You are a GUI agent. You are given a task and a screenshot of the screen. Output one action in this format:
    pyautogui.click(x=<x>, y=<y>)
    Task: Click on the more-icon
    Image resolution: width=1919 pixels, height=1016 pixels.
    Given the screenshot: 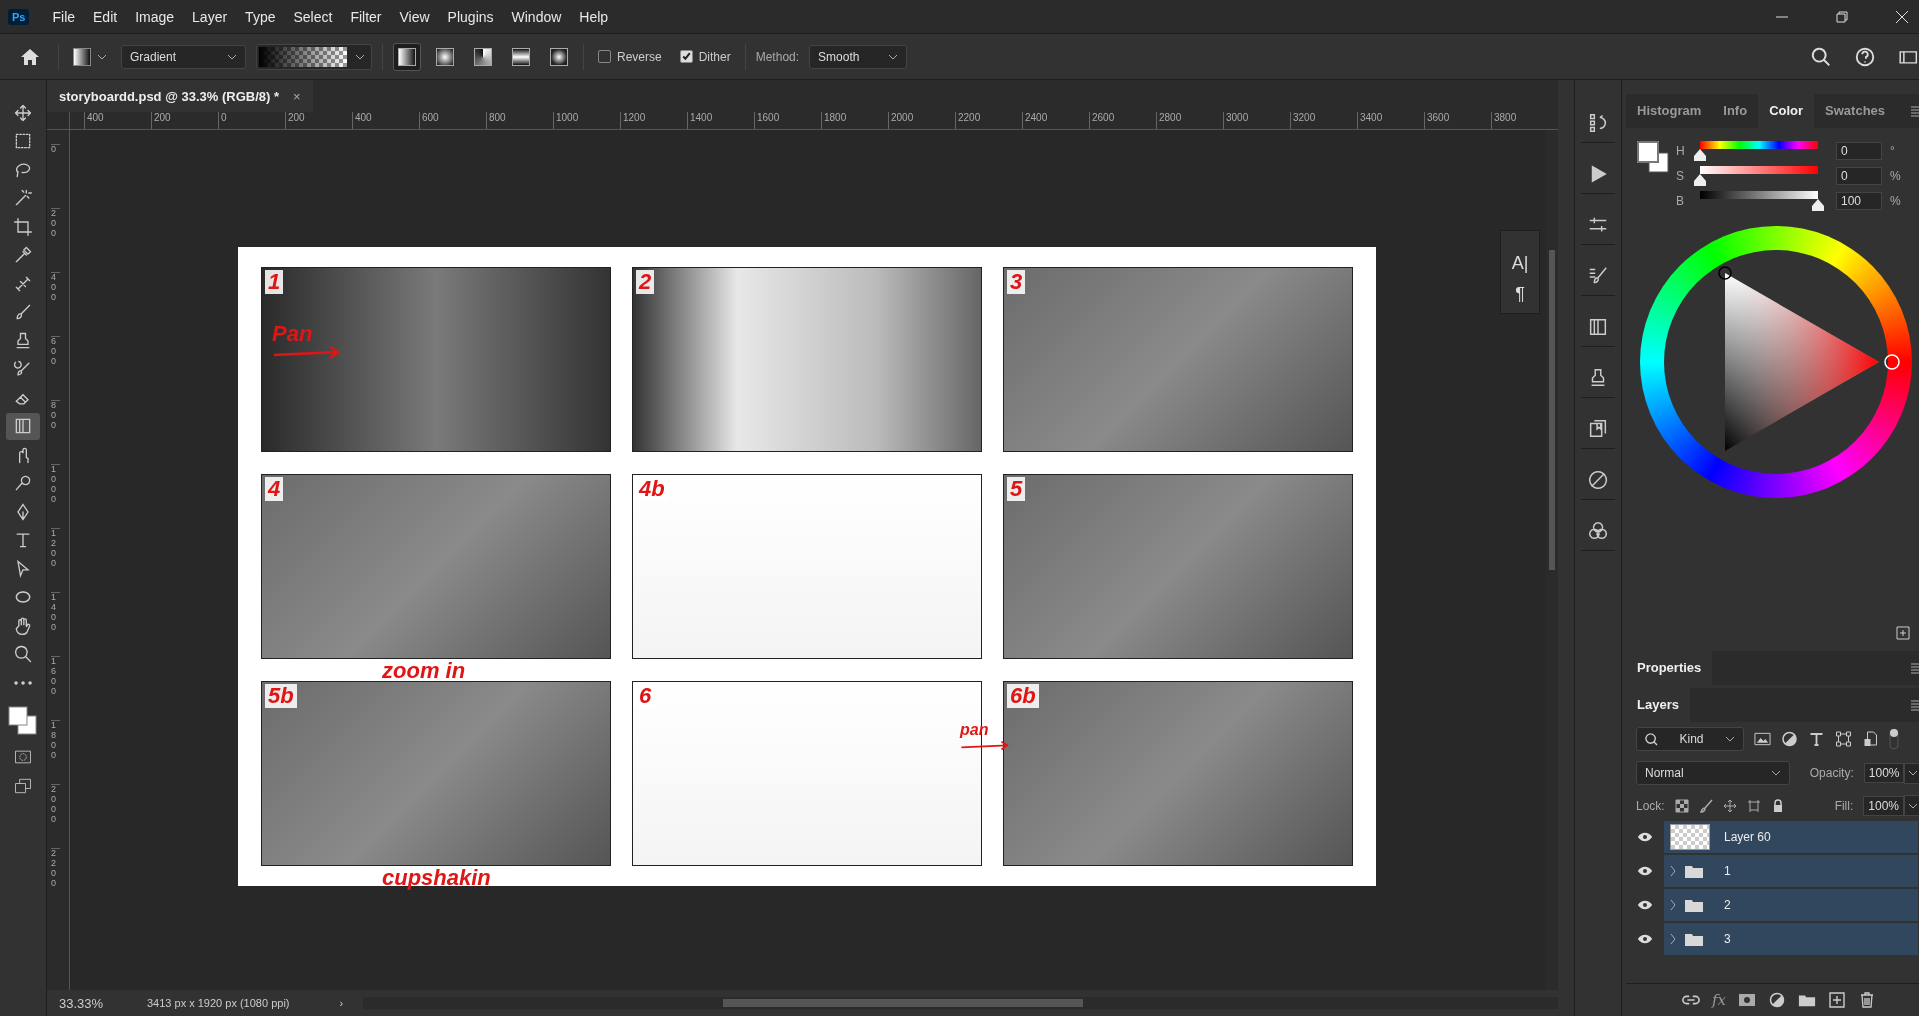 What is the action you would take?
    pyautogui.click(x=23, y=682)
    